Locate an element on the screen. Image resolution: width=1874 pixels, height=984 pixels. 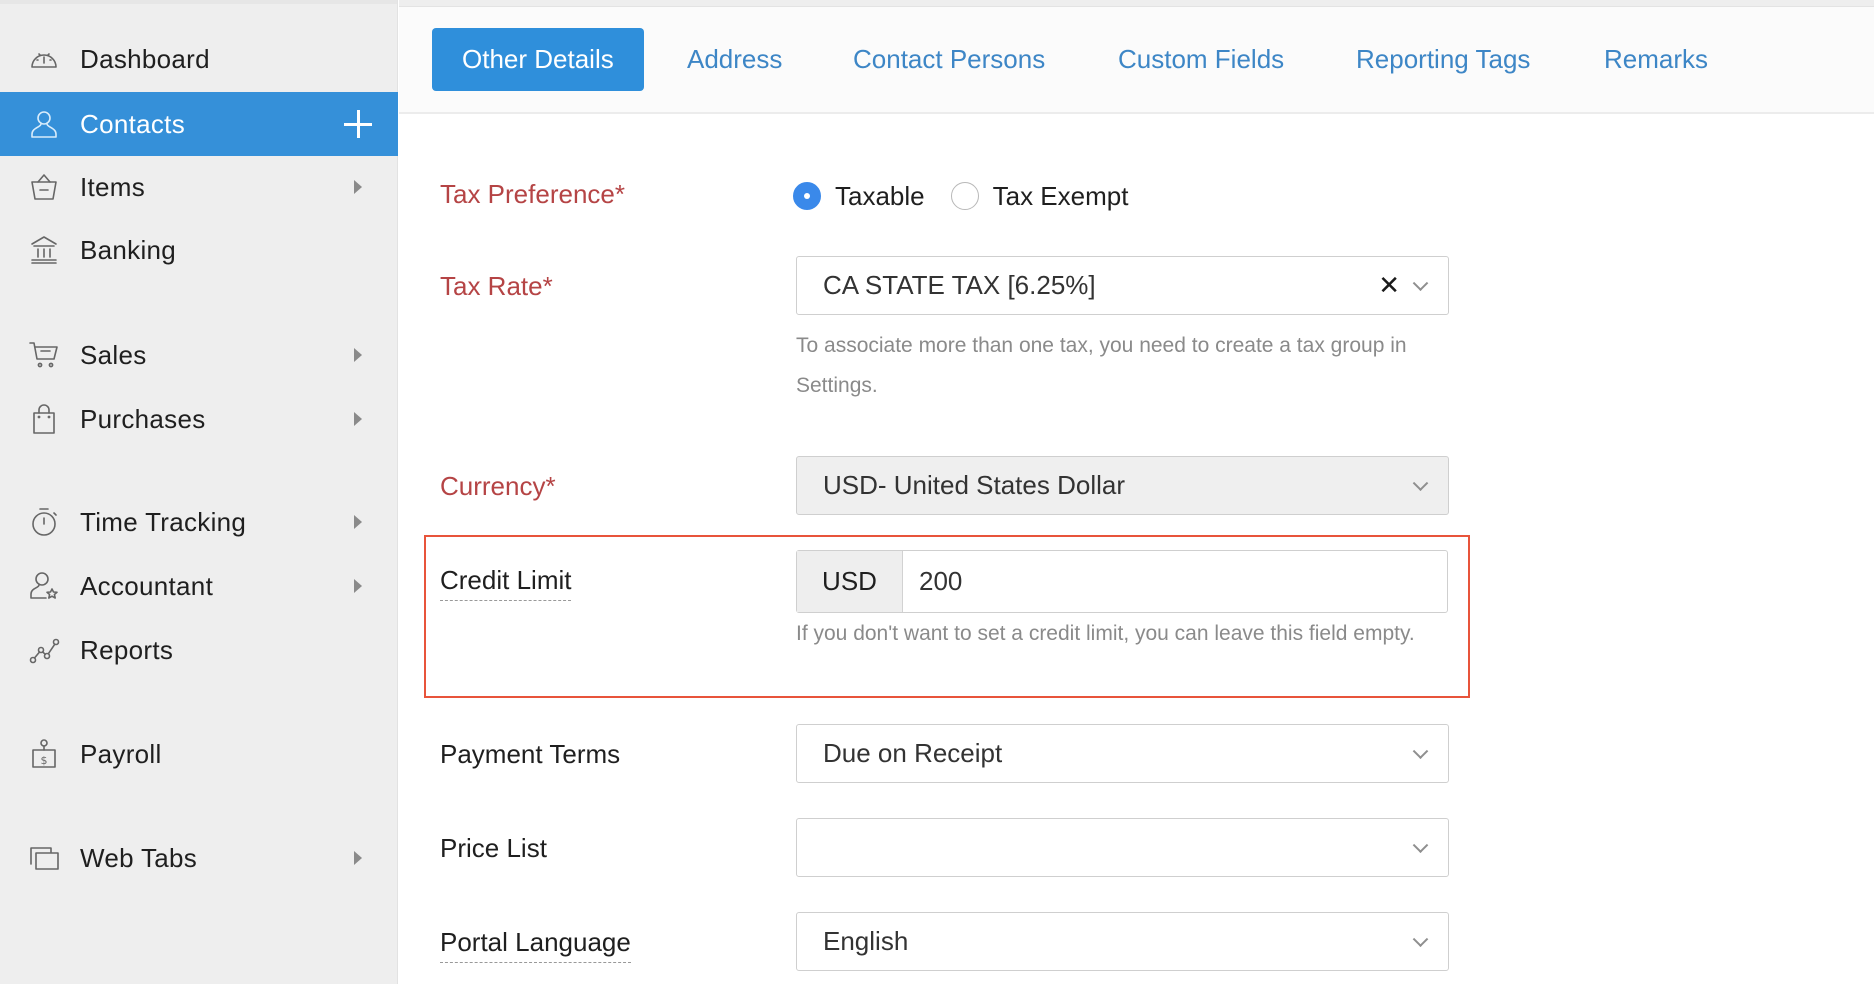
sidebar-item-accountant: Accountant is located at coordinates (199, 586).